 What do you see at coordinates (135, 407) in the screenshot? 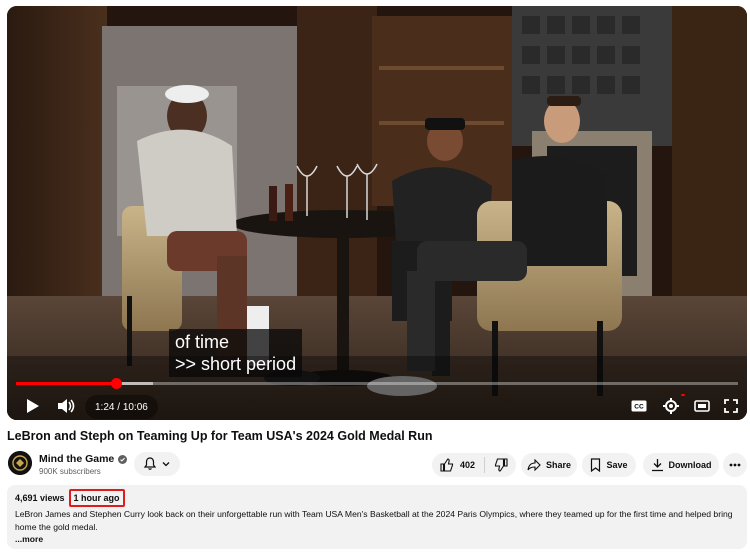
I see `duration: 10:06` at bounding box center [135, 407].